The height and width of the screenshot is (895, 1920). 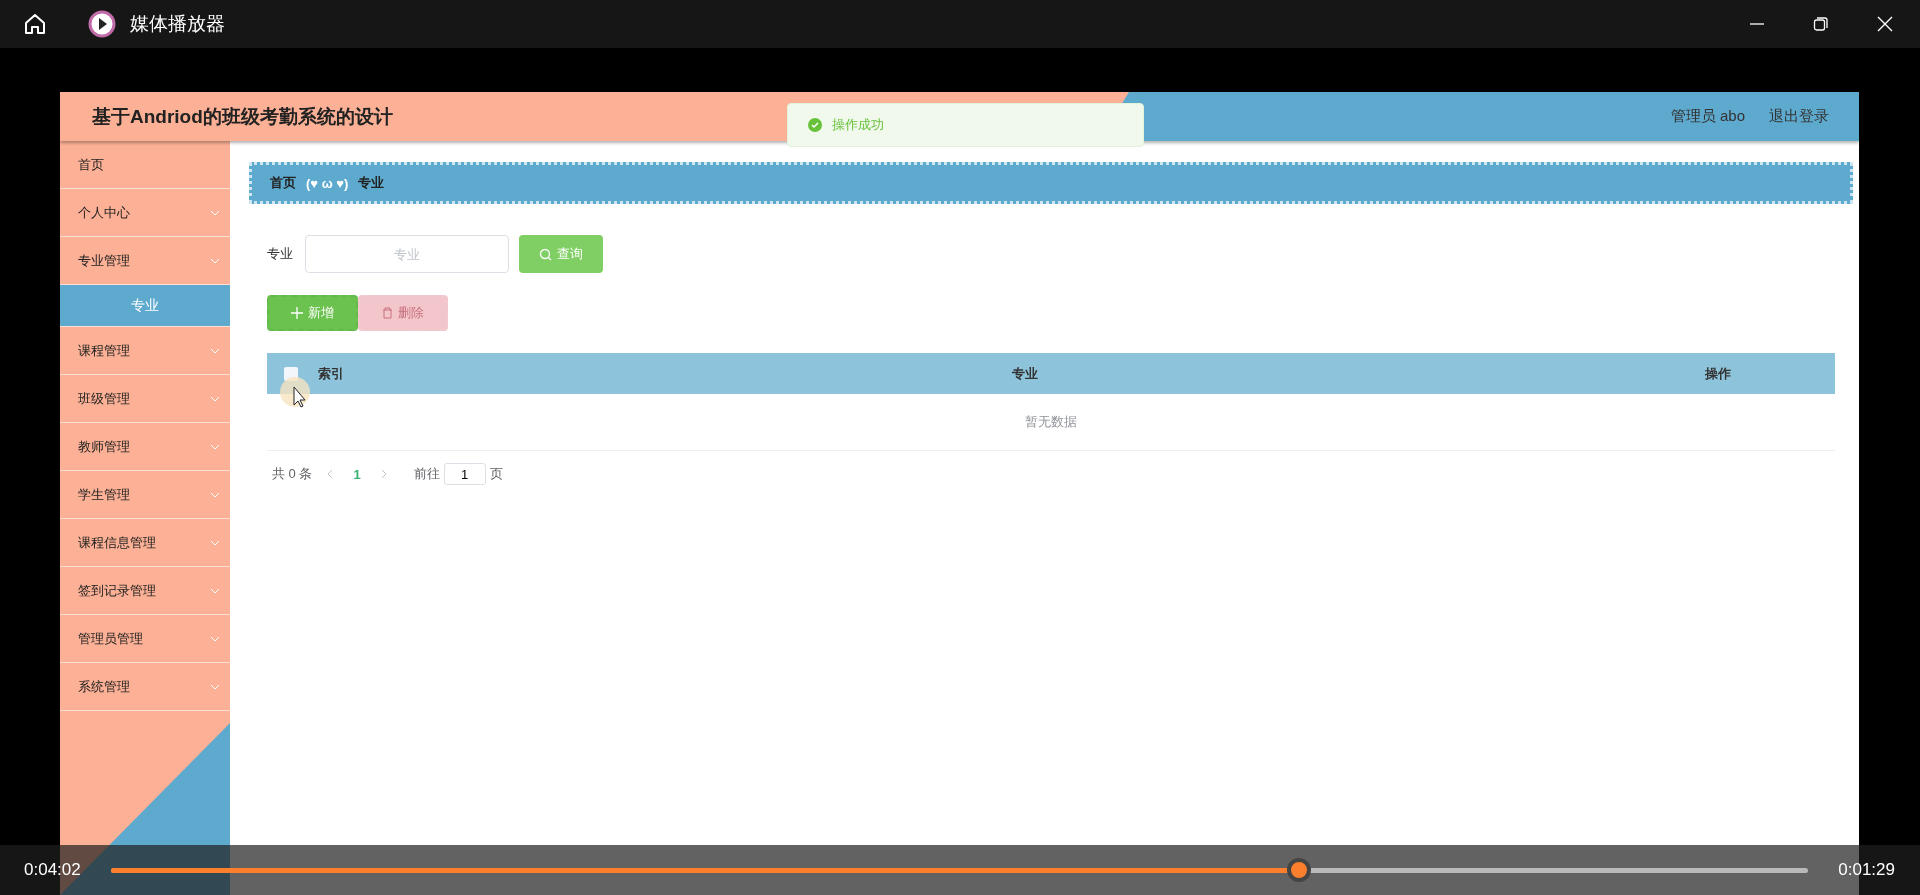 I want to click on remaining-time: 0:01:29, so click(x=1866, y=870).